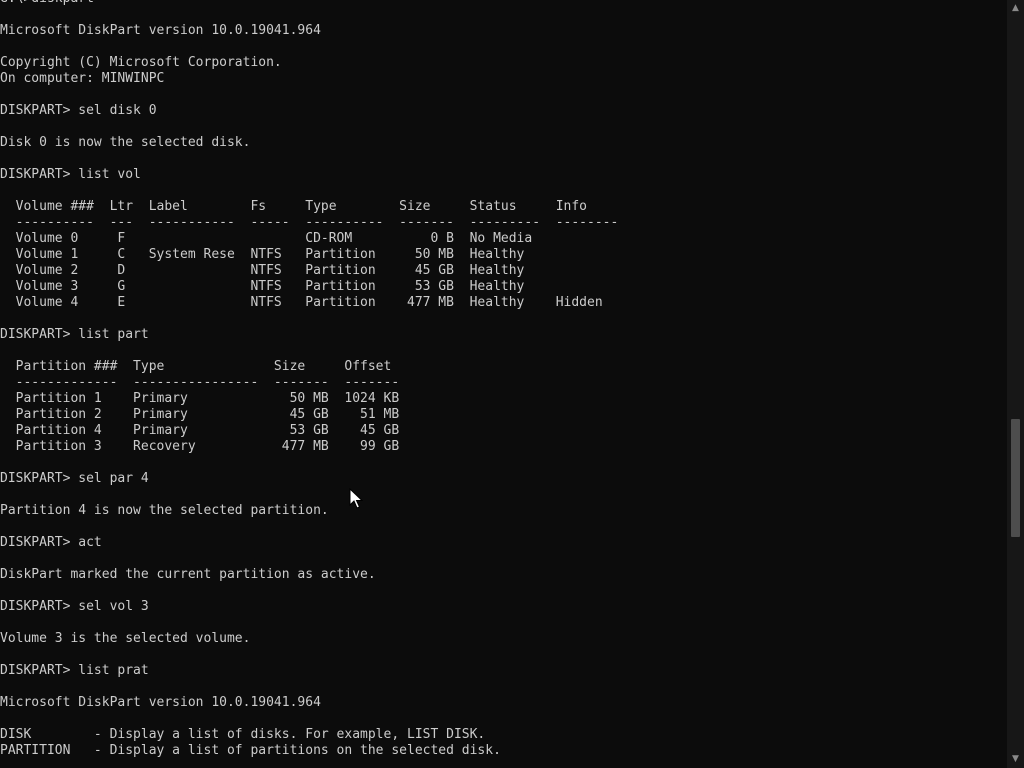 The width and height of the screenshot is (1024, 768). I want to click on console-line: DISKPART> sel vol 3, so click(74, 606).